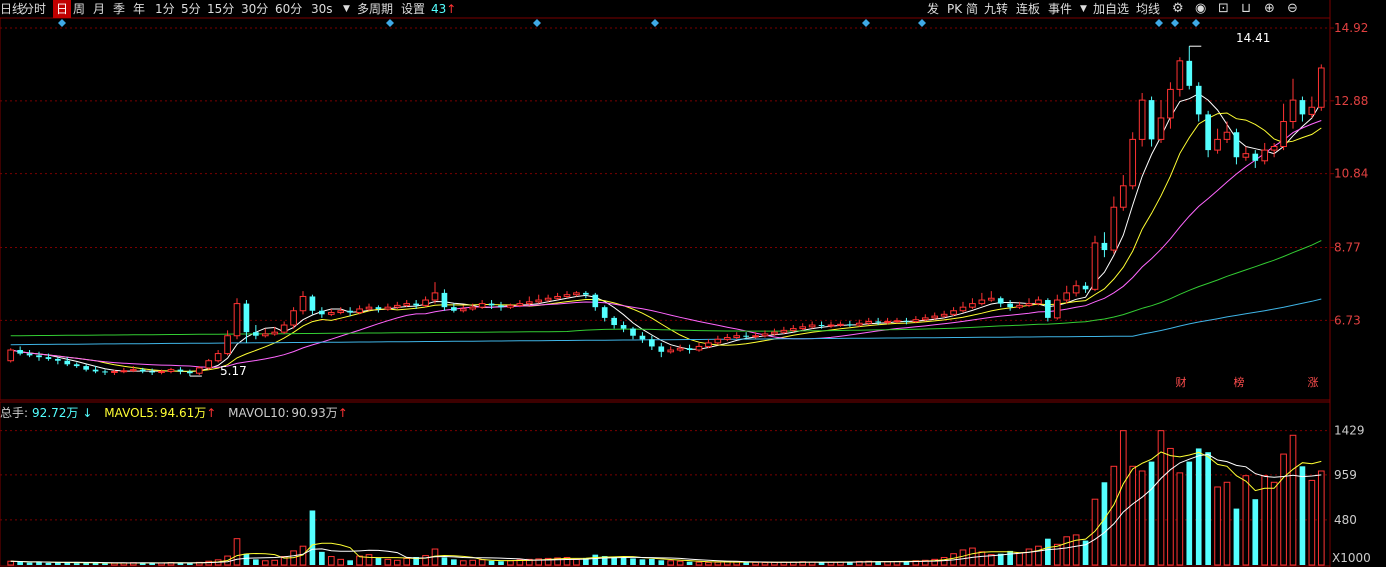 This screenshot has width=1386, height=567. What do you see at coordinates (1148, 9) in the screenshot?
I see `toolbar-right-item-7: 均线` at bounding box center [1148, 9].